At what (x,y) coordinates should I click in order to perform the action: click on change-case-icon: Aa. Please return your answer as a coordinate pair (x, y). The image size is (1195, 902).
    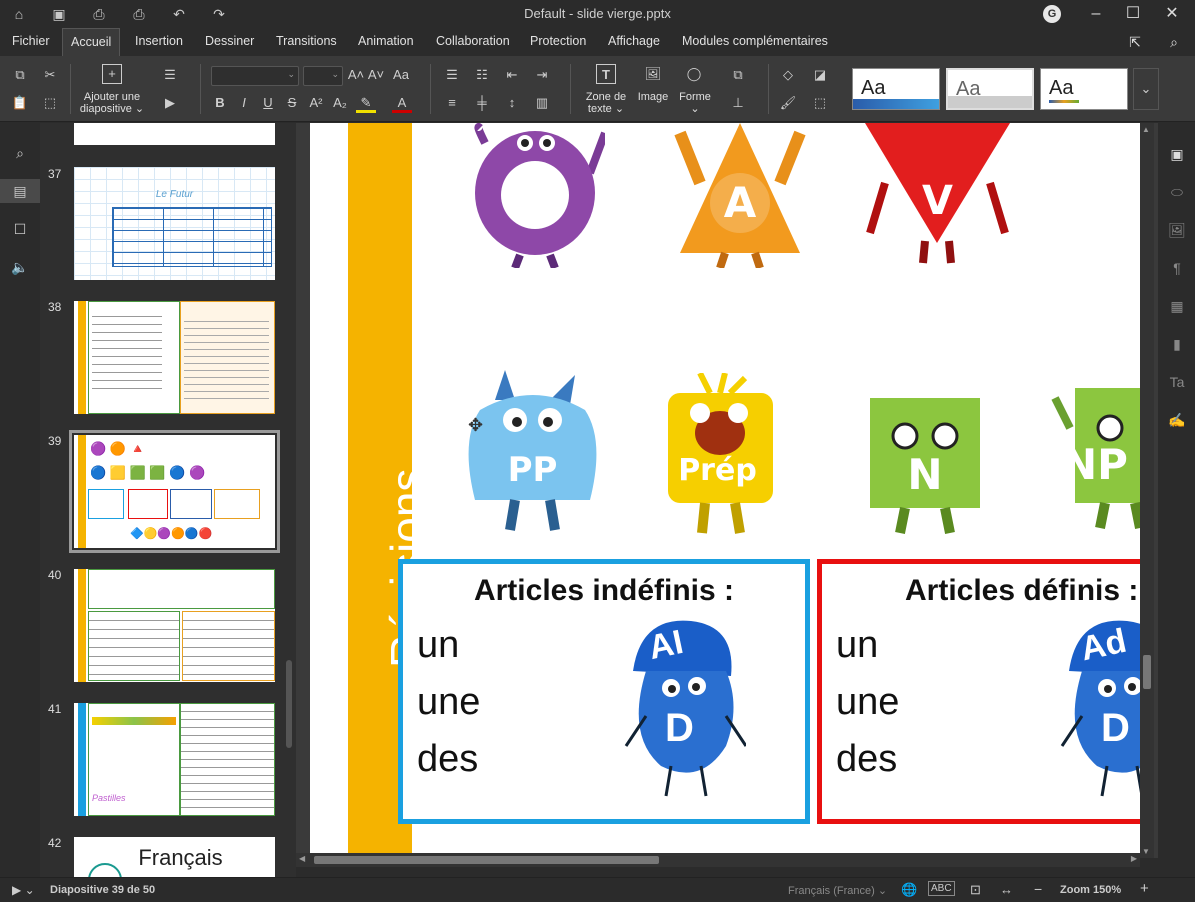
    Looking at the image, I should click on (401, 75).